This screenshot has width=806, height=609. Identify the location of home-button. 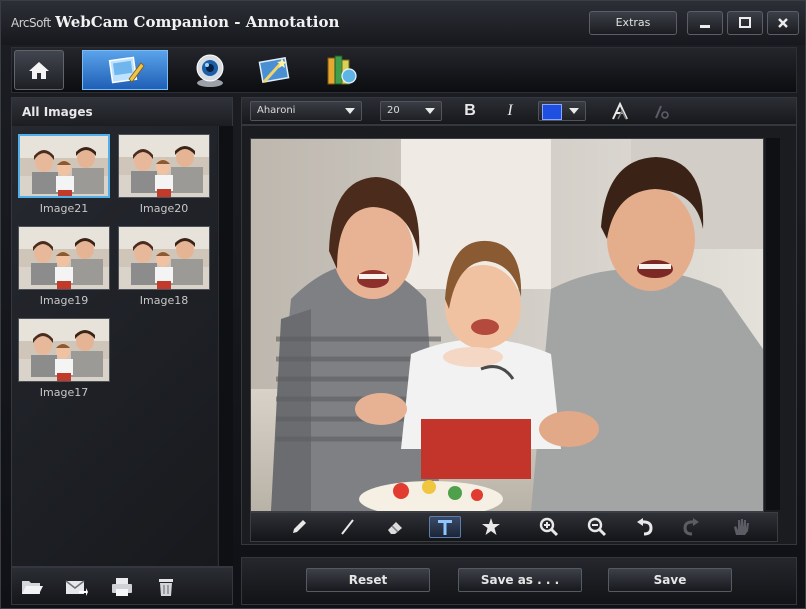
(39, 70).